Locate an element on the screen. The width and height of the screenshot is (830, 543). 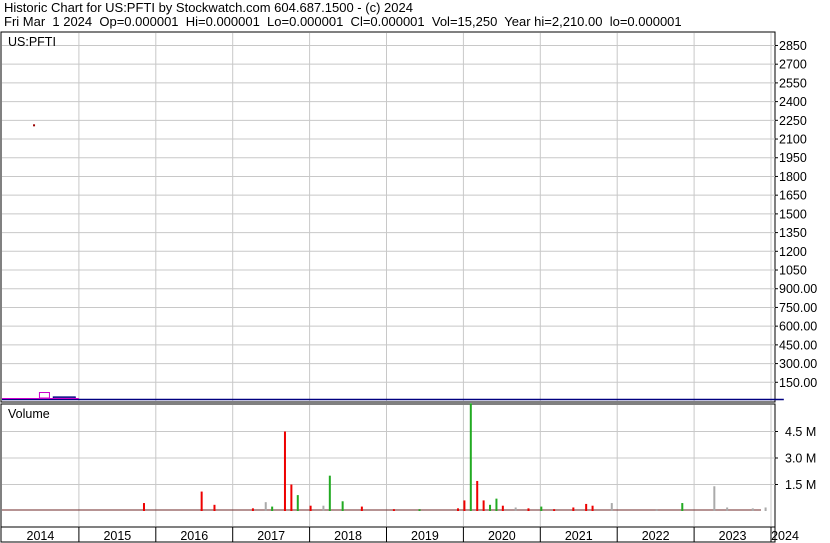
price-tick-label: 1500 is located at coordinates (793, 214).